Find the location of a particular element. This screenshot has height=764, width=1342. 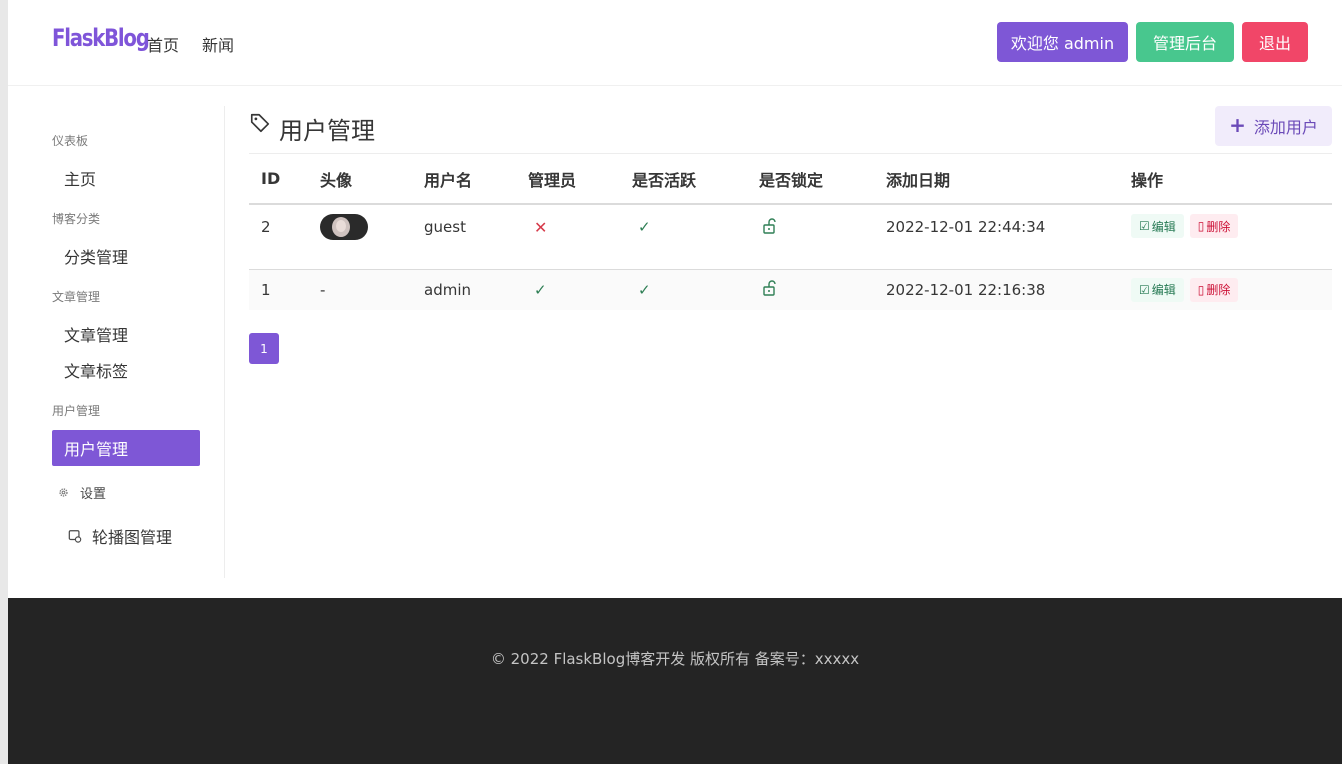

admin-dashboard-button: 管理后台 is located at coordinates (1185, 42).